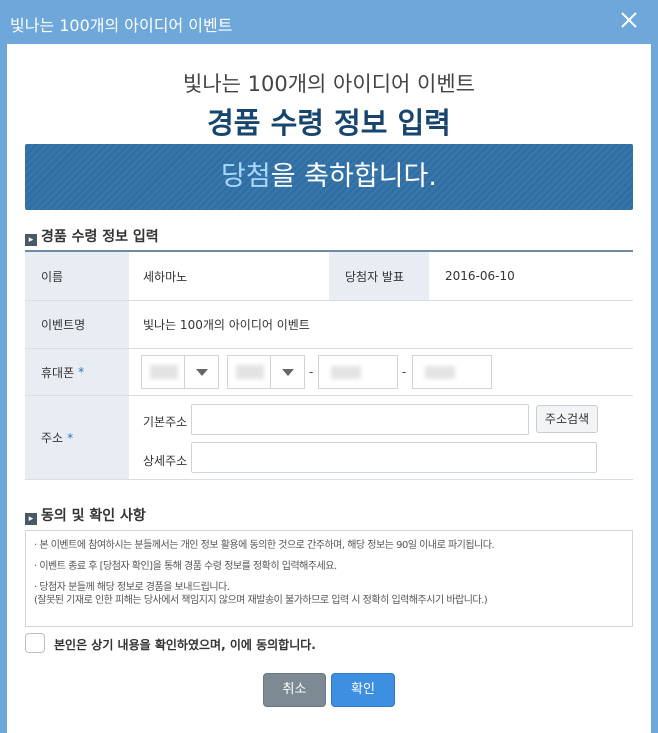  Describe the element at coordinates (185, 644) in the screenshot. I see `agree-checkbox-label: 본인은 상기 내용을 확인하였으며, 이에 동의합니다.` at that location.